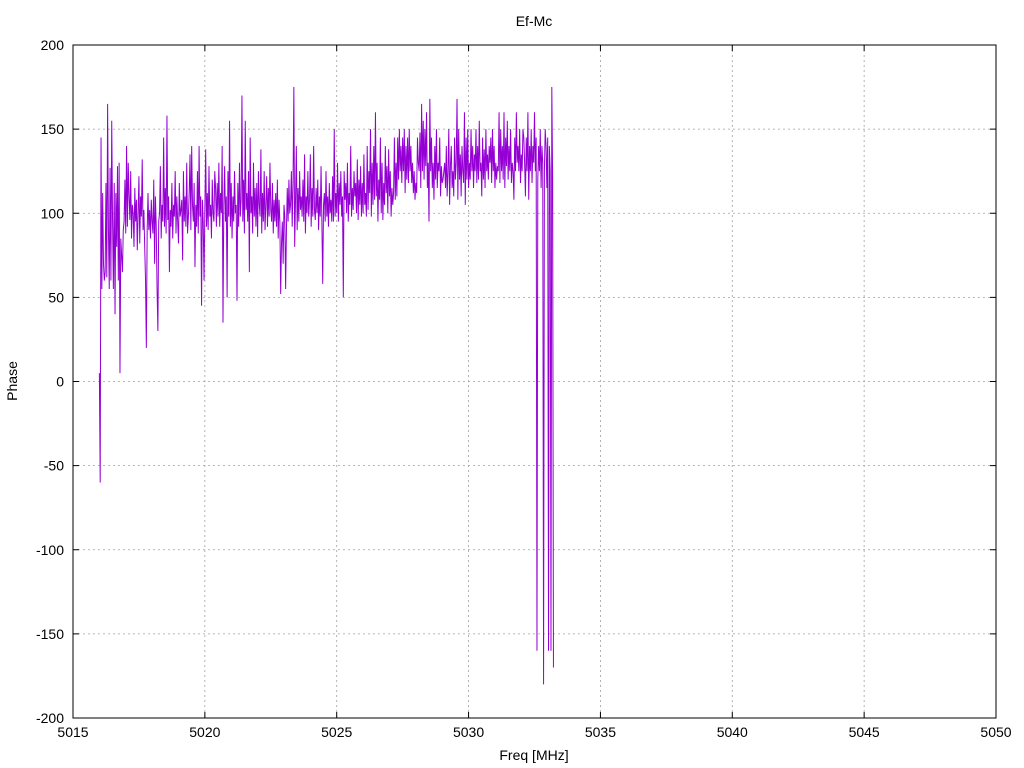 This screenshot has width=1024, height=768. What do you see at coordinates (50, 634) in the screenshot?
I see `y-tick-label: -150` at bounding box center [50, 634].